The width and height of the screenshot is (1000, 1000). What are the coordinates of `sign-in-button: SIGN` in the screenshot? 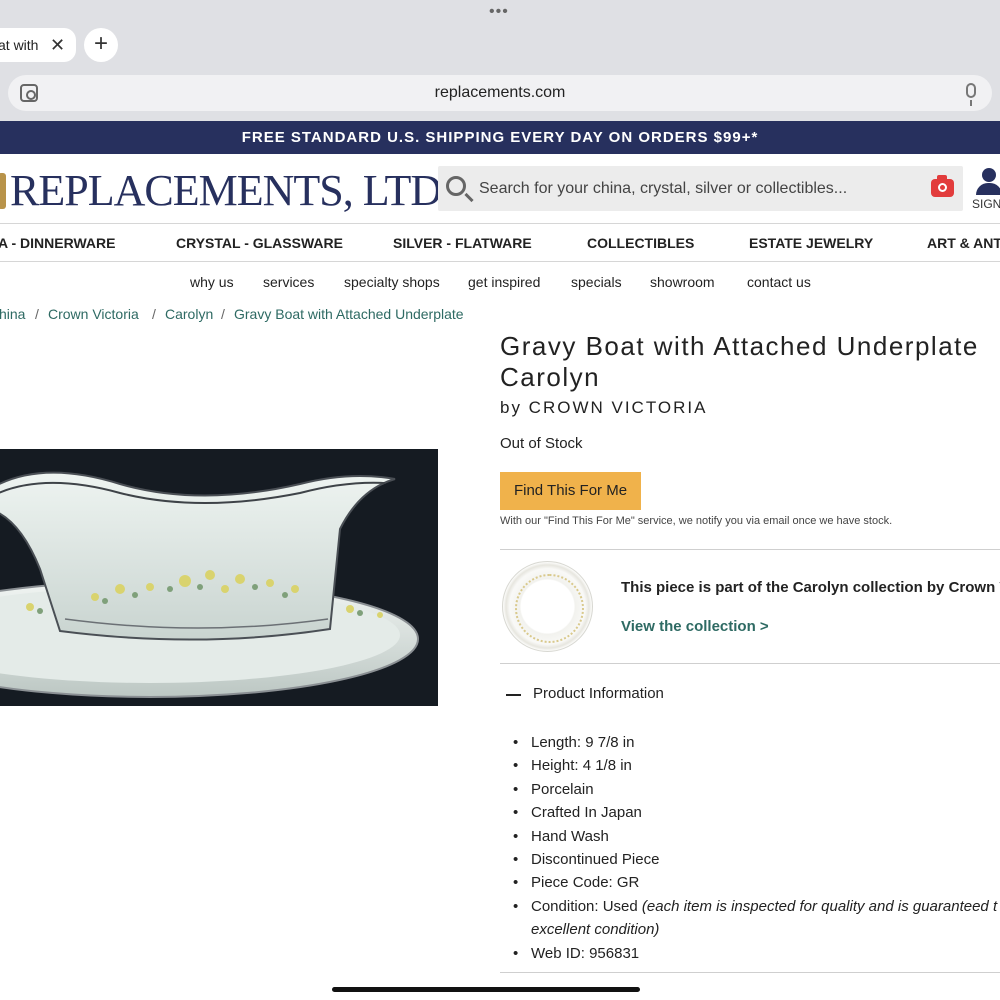 It's located at (985, 190).